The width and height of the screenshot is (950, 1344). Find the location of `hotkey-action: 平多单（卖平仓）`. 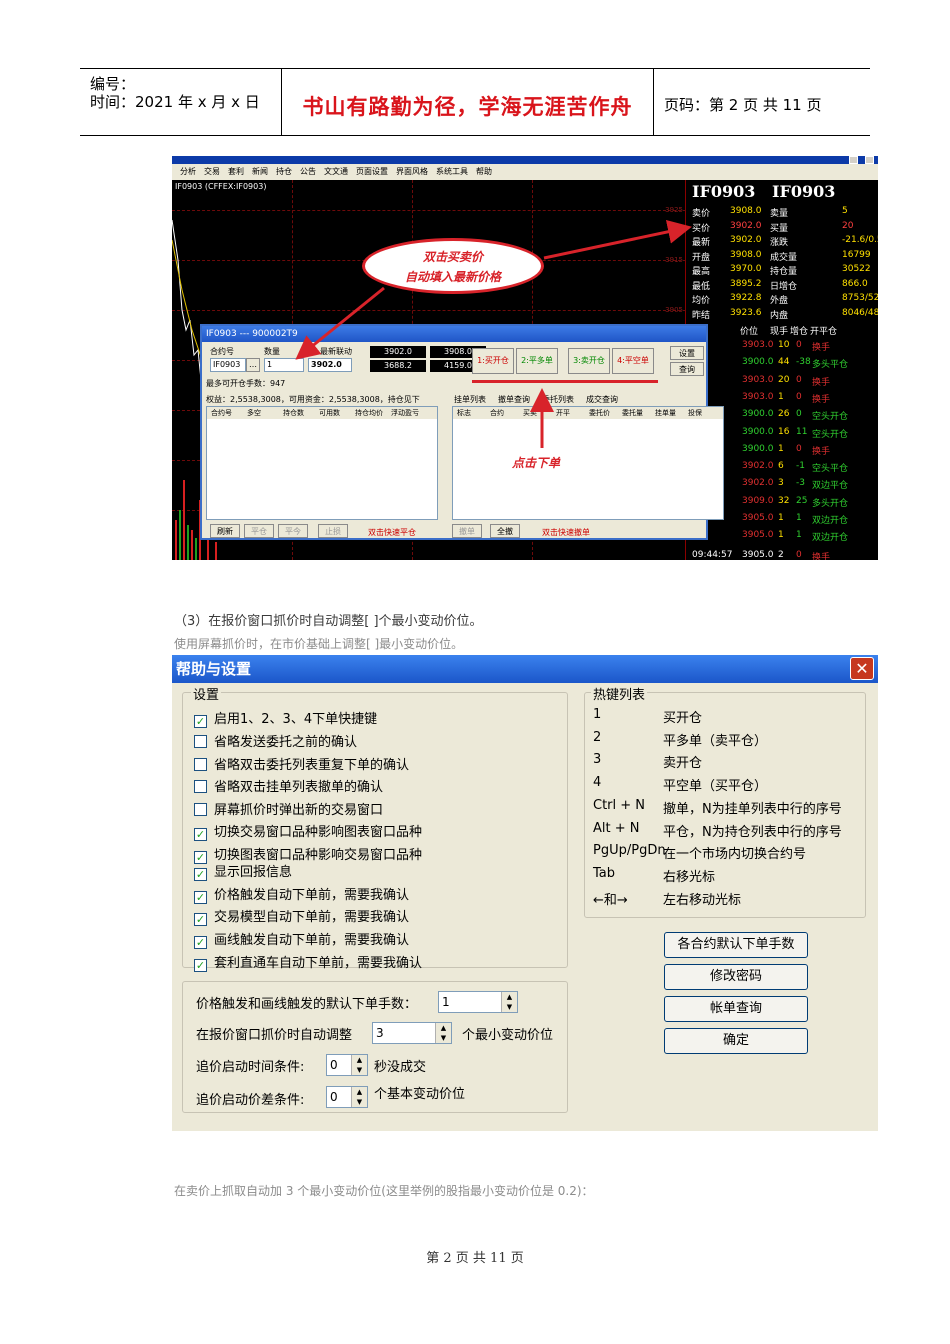

hotkey-action: 平多单（卖平仓） is located at coordinates (715, 741).